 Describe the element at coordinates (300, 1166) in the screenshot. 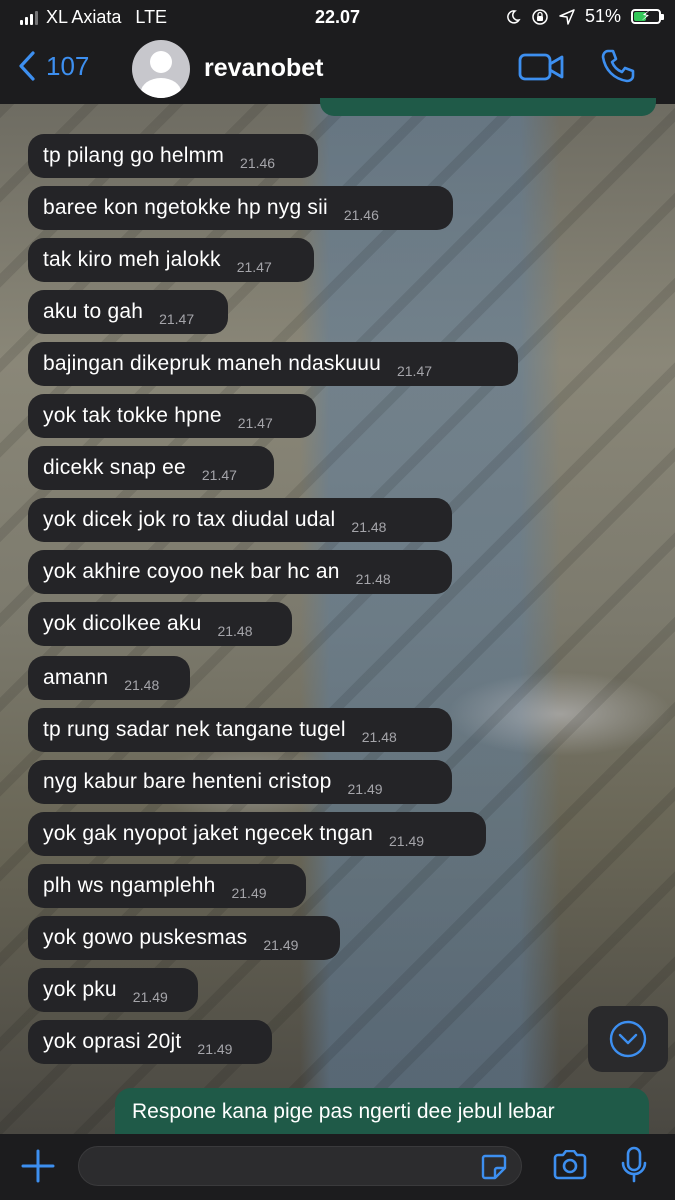

I see `message-input` at that location.